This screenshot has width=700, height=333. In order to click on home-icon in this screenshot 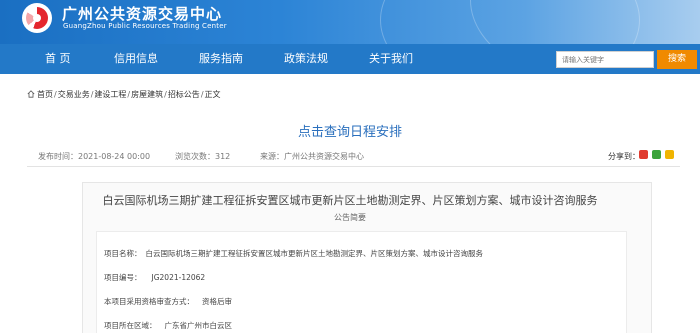, I will do `click(31, 94)`.